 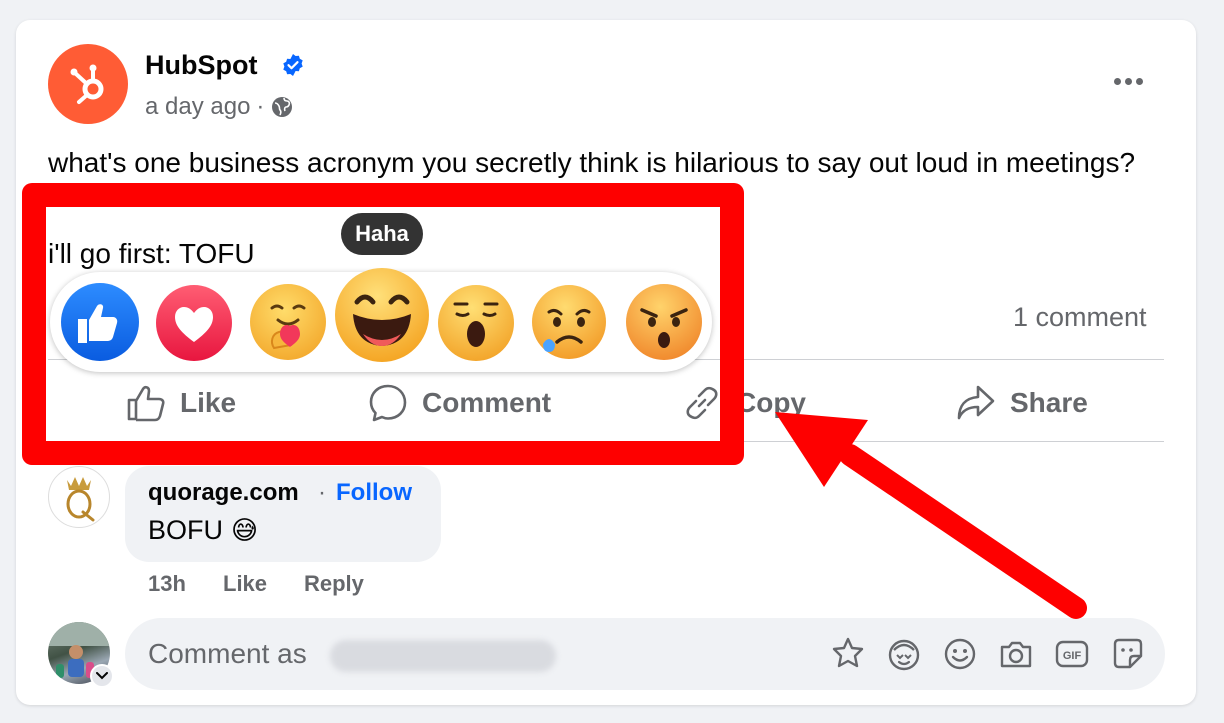 What do you see at coordinates (487, 402) in the screenshot?
I see `comment-label: Comment` at bounding box center [487, 402].